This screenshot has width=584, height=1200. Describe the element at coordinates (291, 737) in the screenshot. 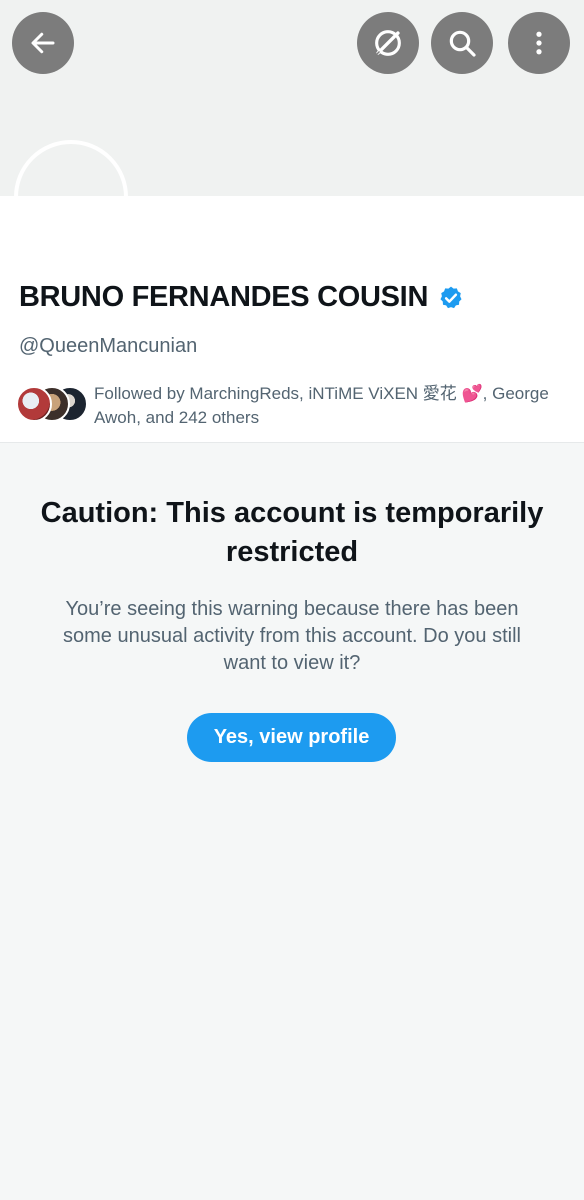

I see `view-profile-button: Yes, view profile` at that location.